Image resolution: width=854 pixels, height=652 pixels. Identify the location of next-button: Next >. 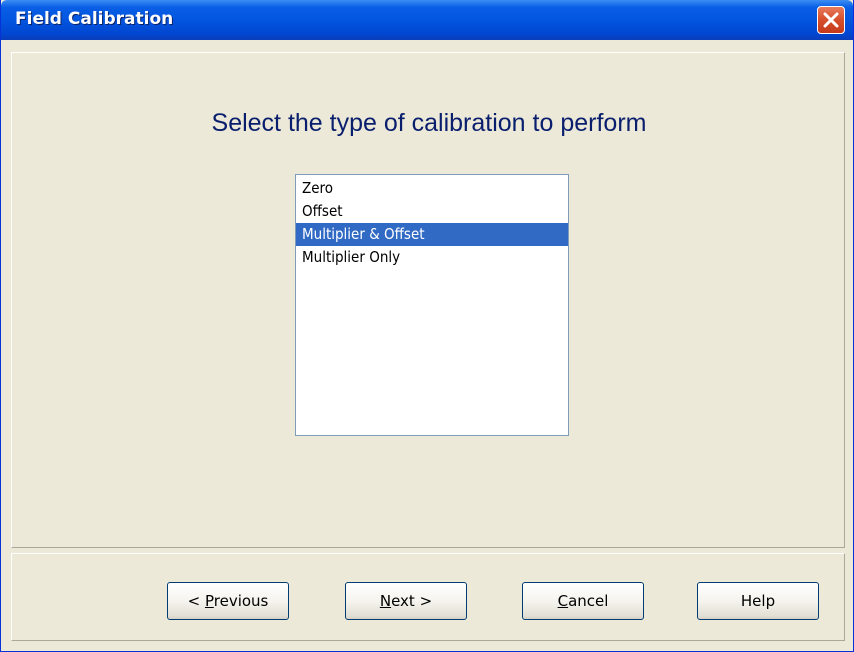
(406, 601).